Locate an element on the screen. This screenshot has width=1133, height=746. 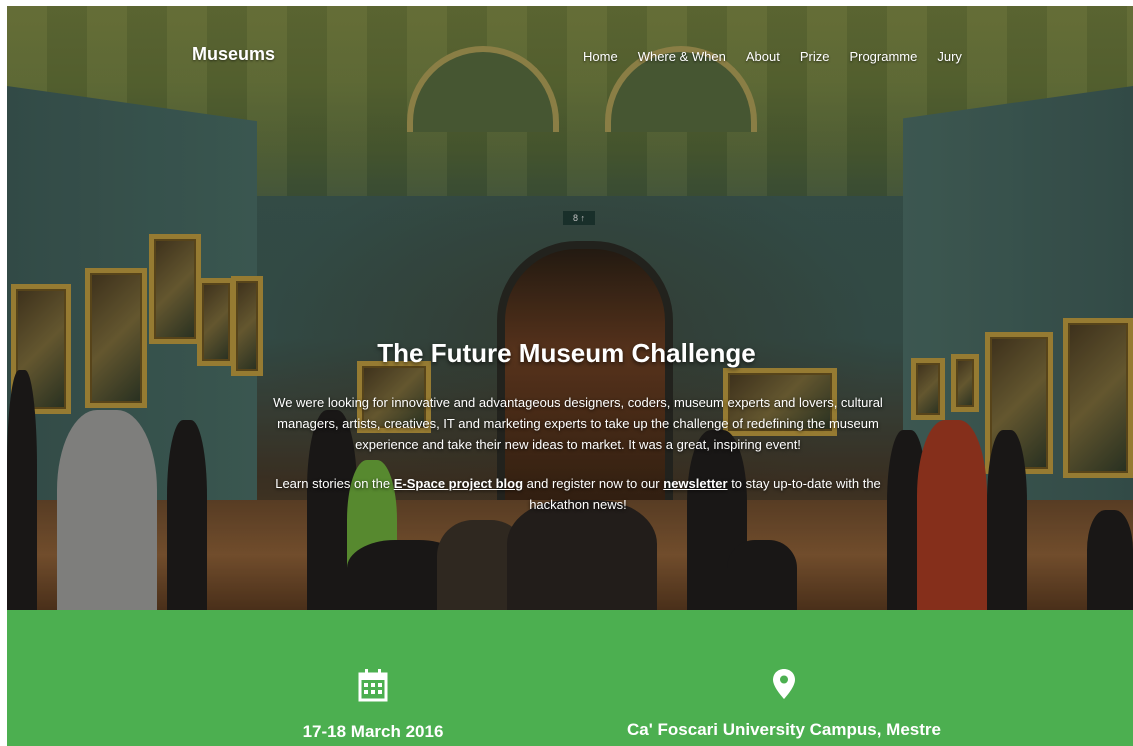
nav-link-home: Home is located at coordinates (600, 56).